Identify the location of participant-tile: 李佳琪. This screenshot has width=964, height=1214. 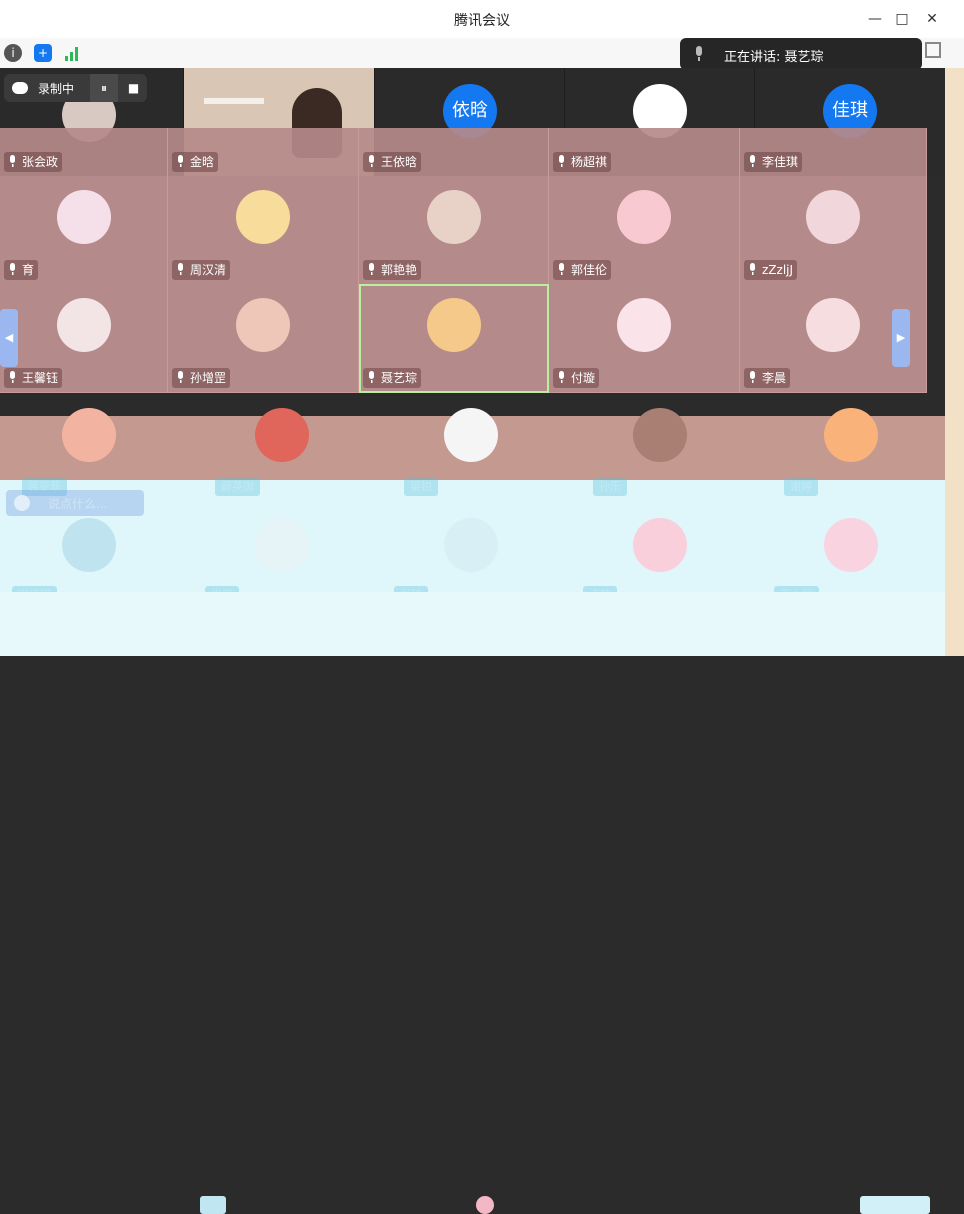
(833, 152).